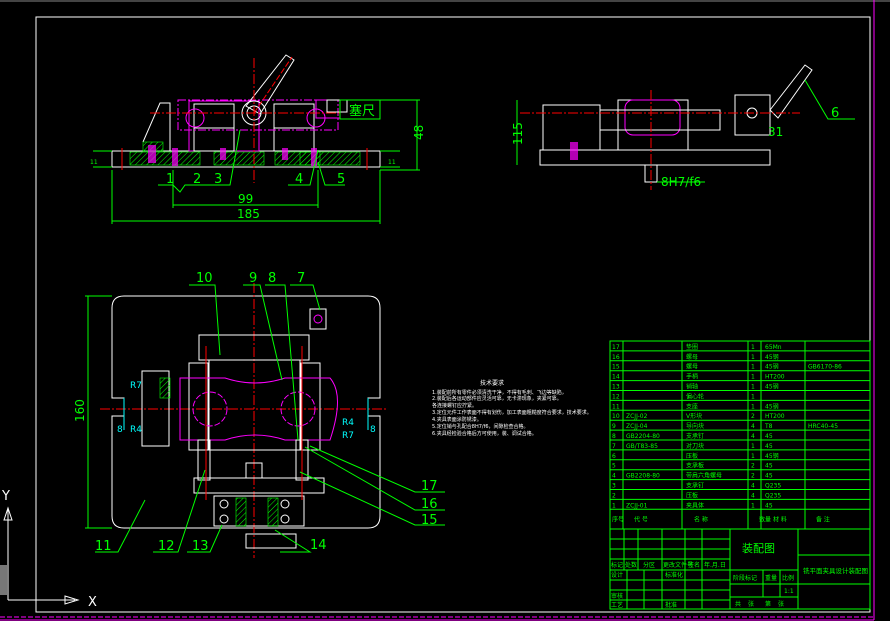 The width and height of the screenshot is (890, 621). Describe the element at coordinates (780, 519) in the screenshot. I see `bom-header-material: 材 料` at that location.